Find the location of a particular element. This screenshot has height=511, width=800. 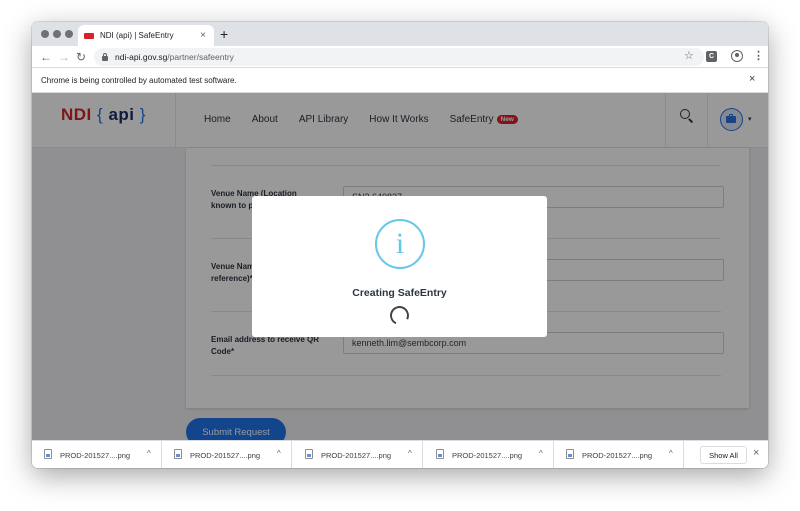

tab-close-icon: × is located at coordinates (203, 35).